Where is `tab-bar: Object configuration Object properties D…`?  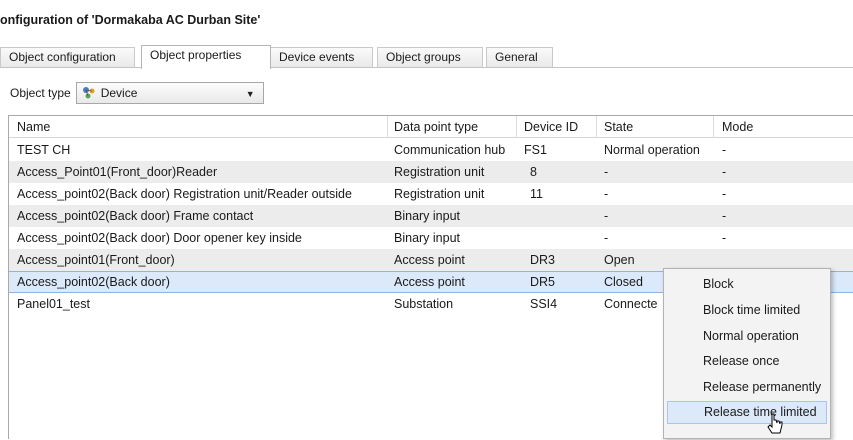
tab-bar: Object configuration Object properties D… is located at coordinates (426, 57).